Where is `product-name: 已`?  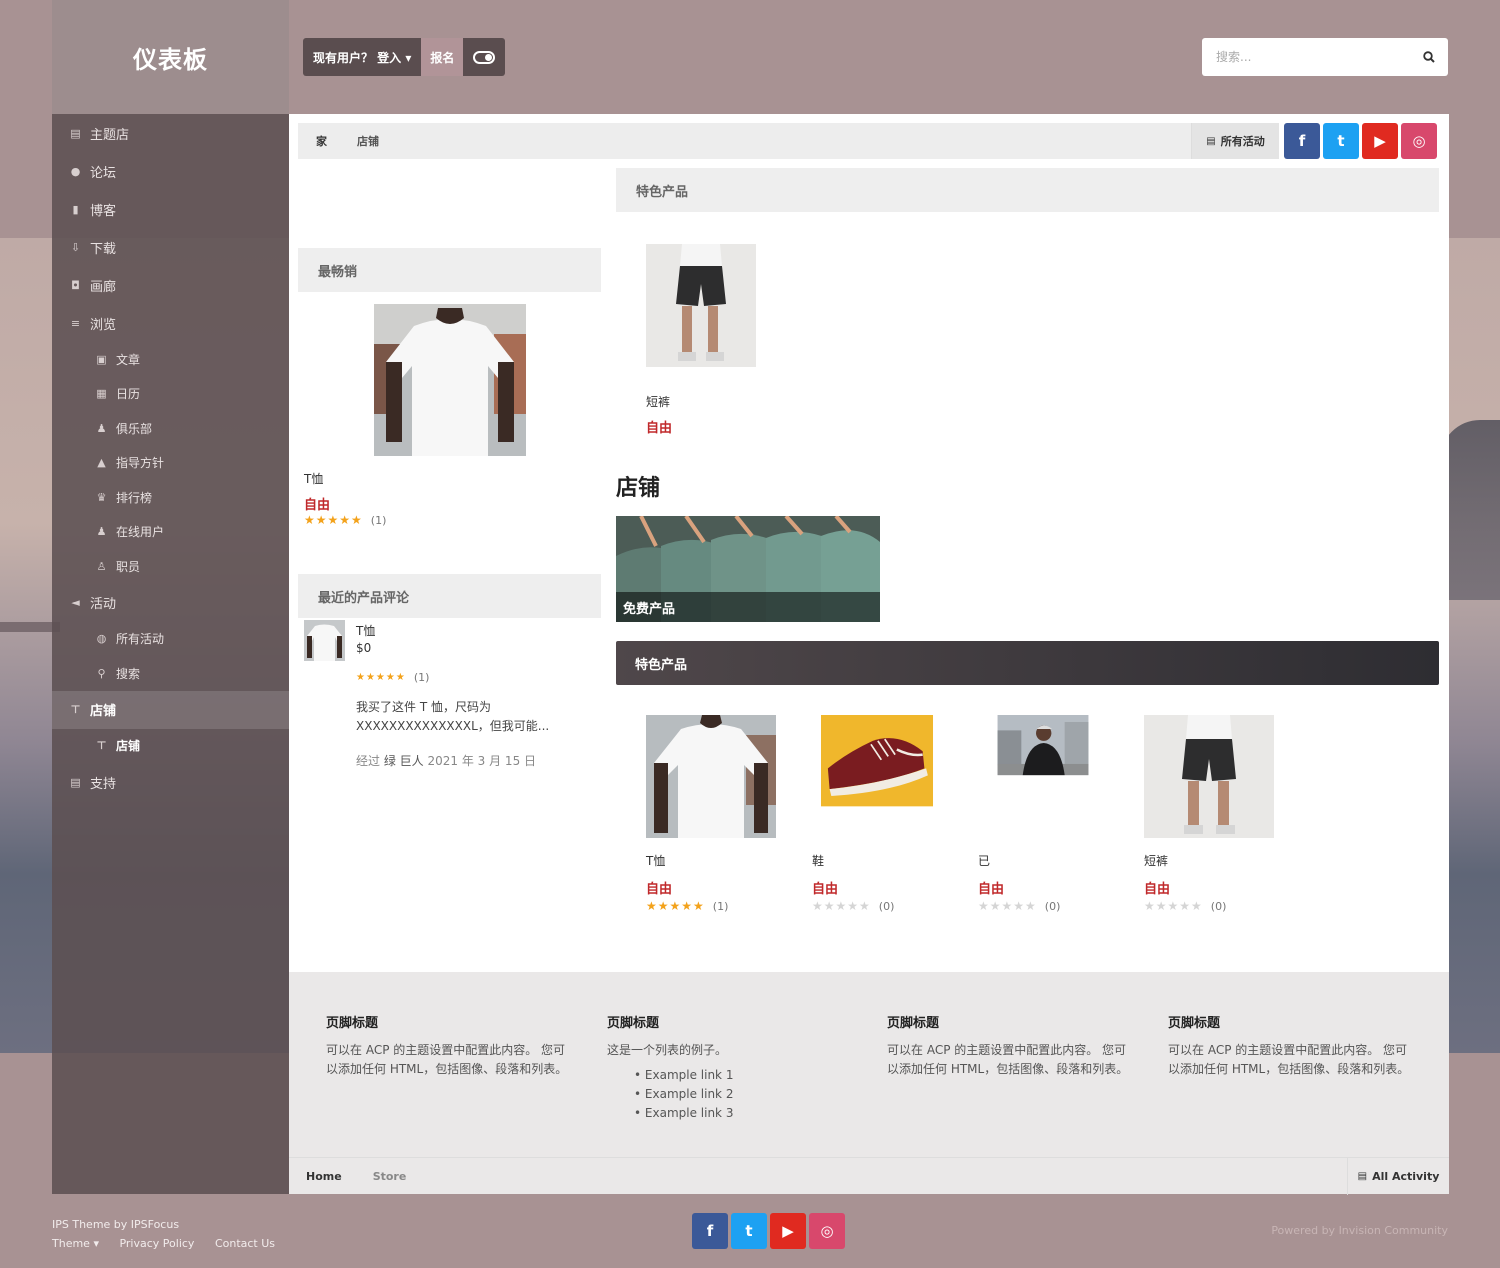 product-name: 已 is located at coordinates (1043, 860).